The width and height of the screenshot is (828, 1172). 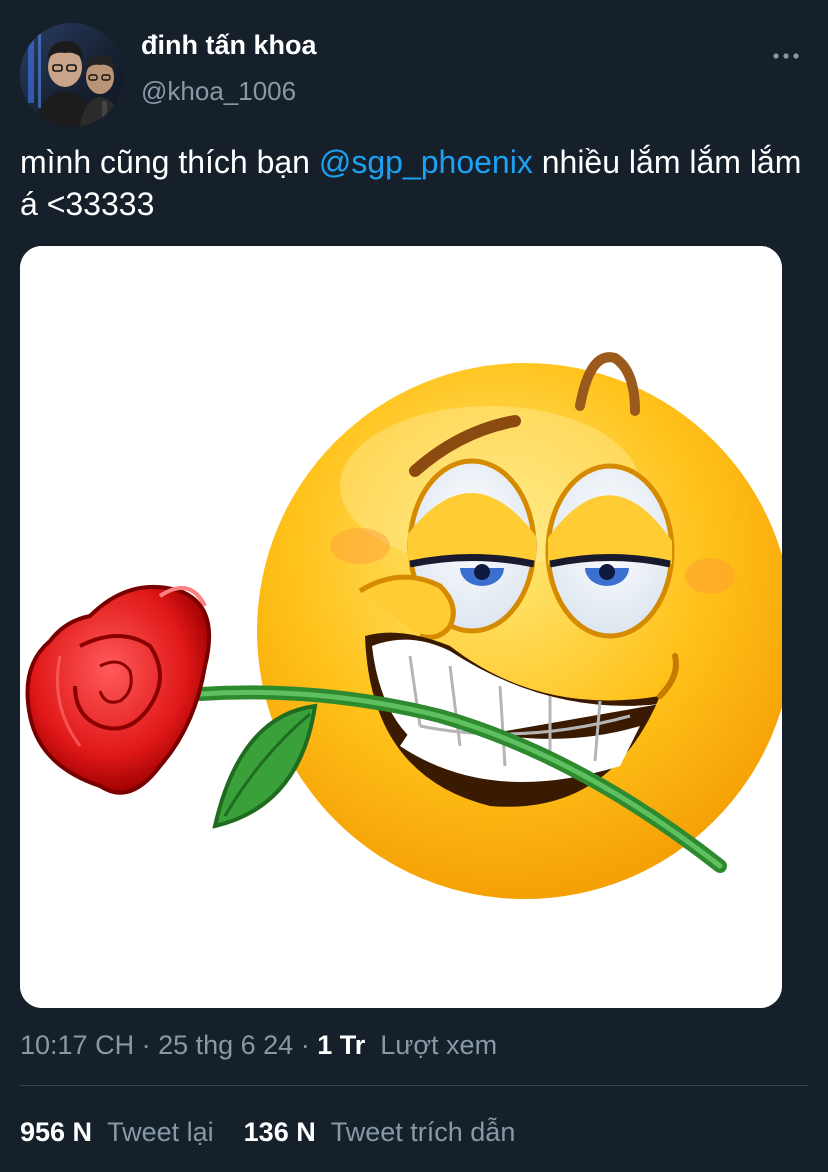 I want to click on meta-gap, so click(x=372, y=1045).